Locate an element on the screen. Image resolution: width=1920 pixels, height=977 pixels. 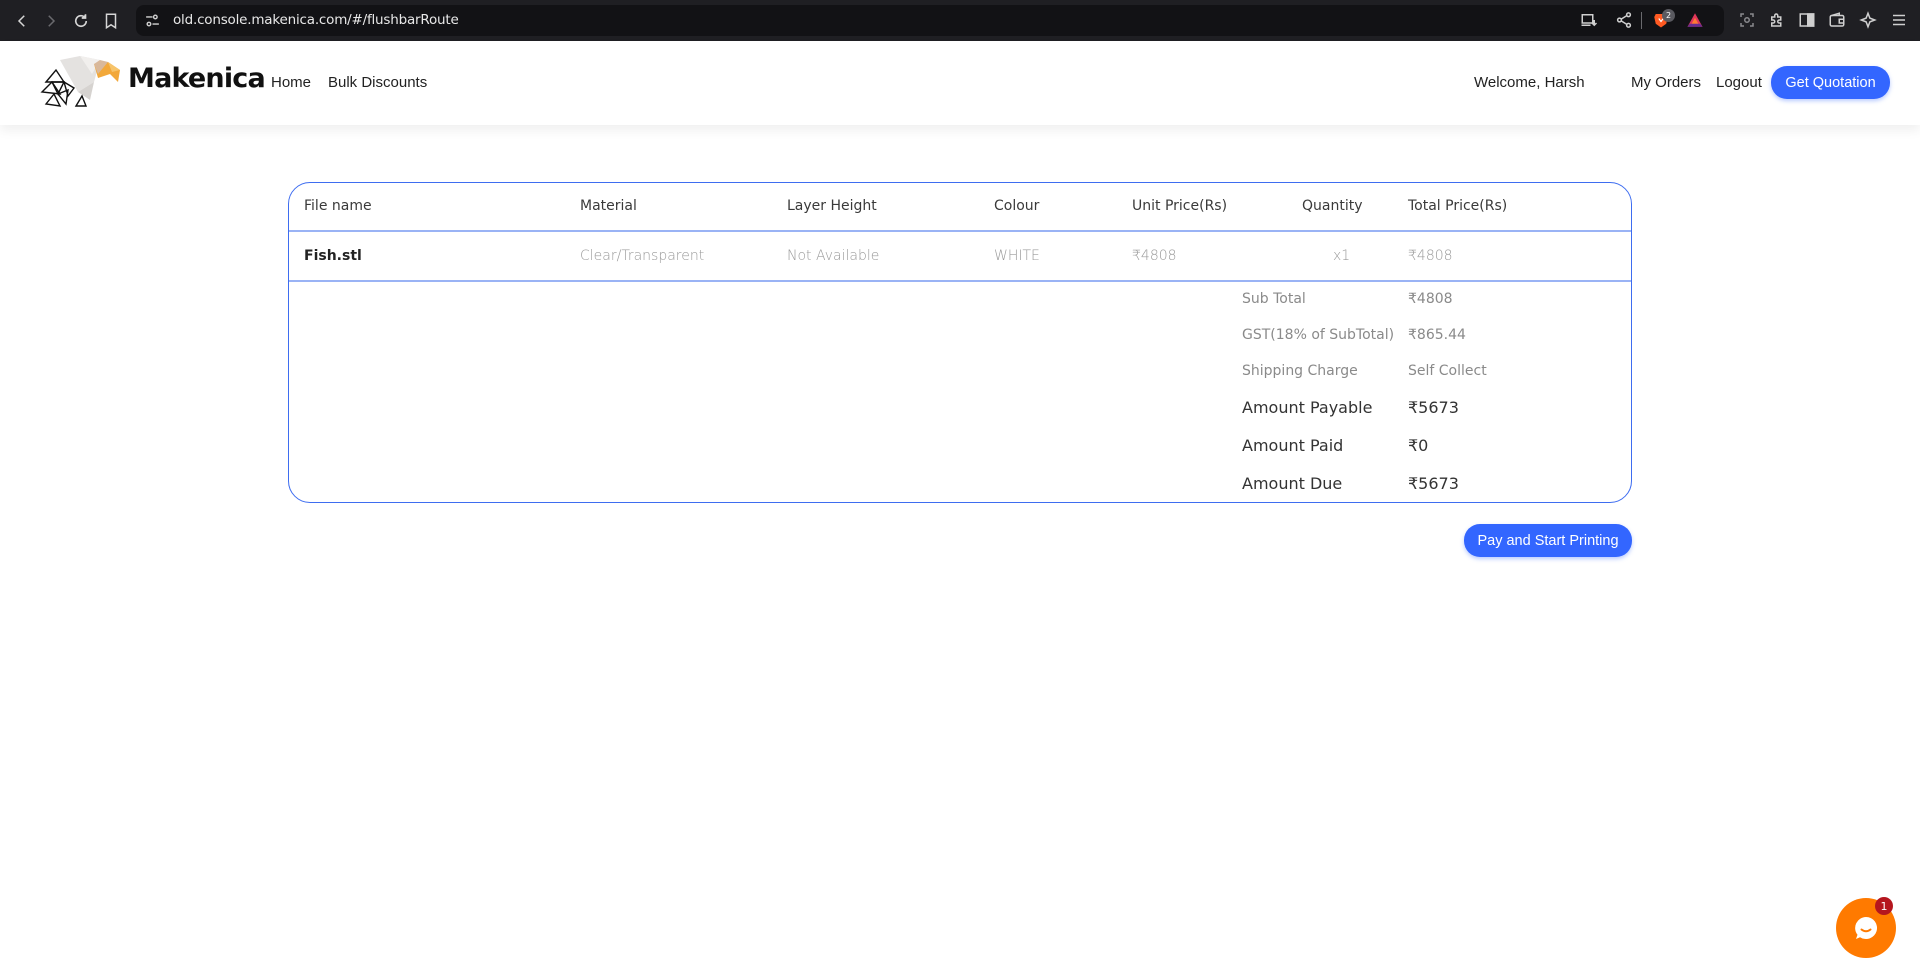
logout-link: Logout is located at coordinates (1739, 82).